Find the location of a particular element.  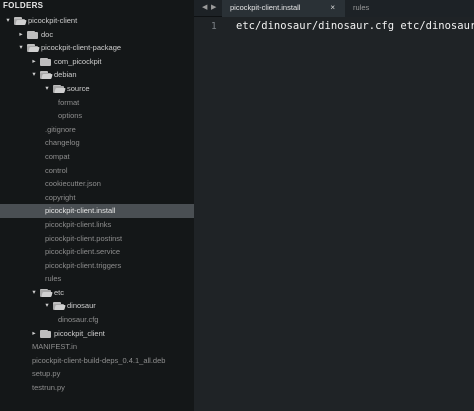

file-item-setup-py: setup.py is located at coordinates (97, 374).